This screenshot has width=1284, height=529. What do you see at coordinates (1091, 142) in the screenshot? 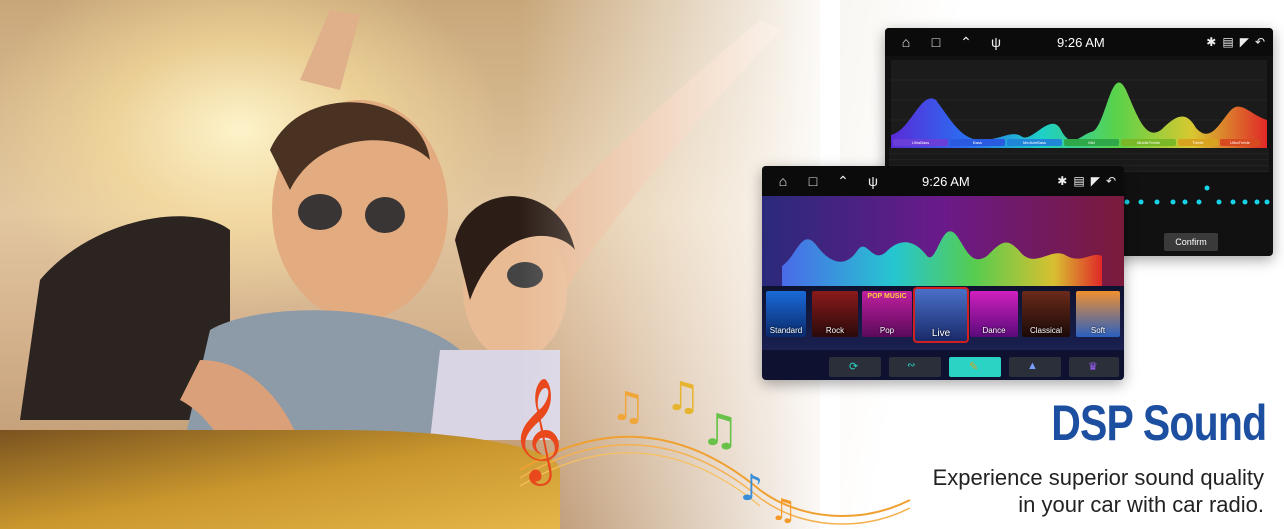
I see `band-mid: Mid` at bounding box center [1091, 142].